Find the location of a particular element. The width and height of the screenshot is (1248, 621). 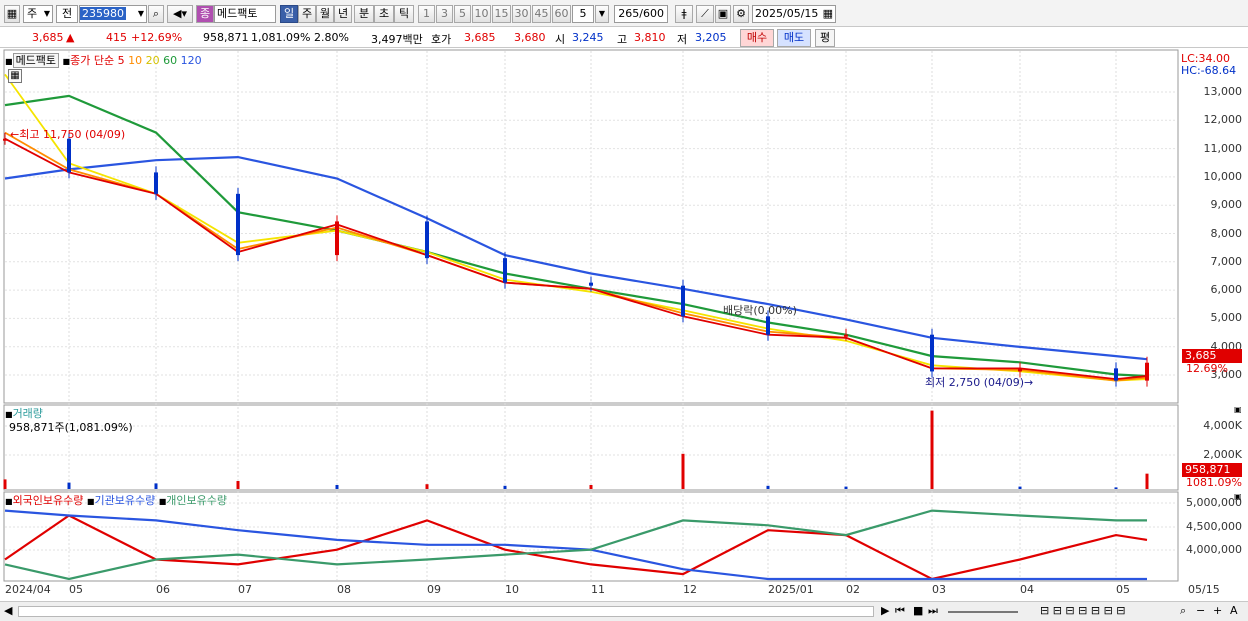

period-tab-1: 주 is located at coordinates (307, 14).